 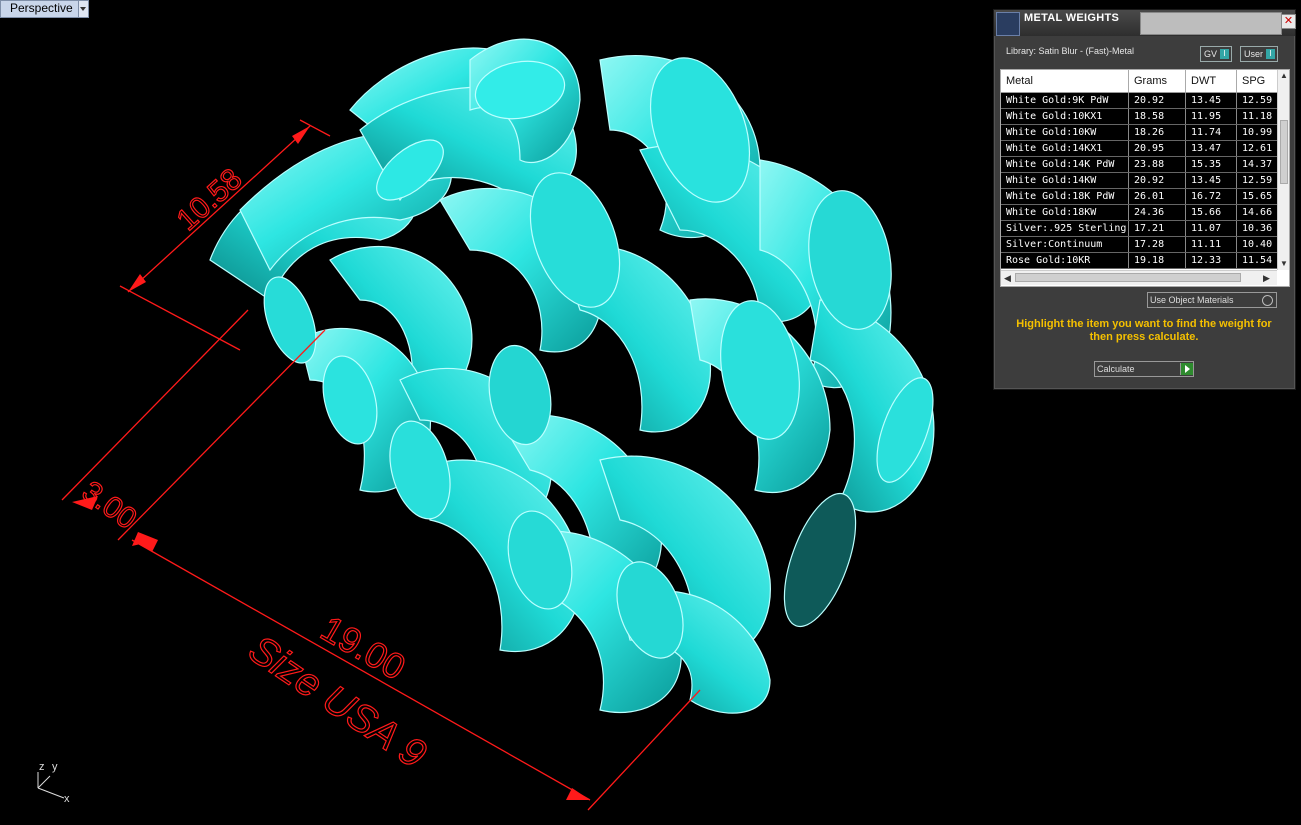 I want to click on table-vertical-scrollbar: ▲ ▼, so click(x=1283, y=170).